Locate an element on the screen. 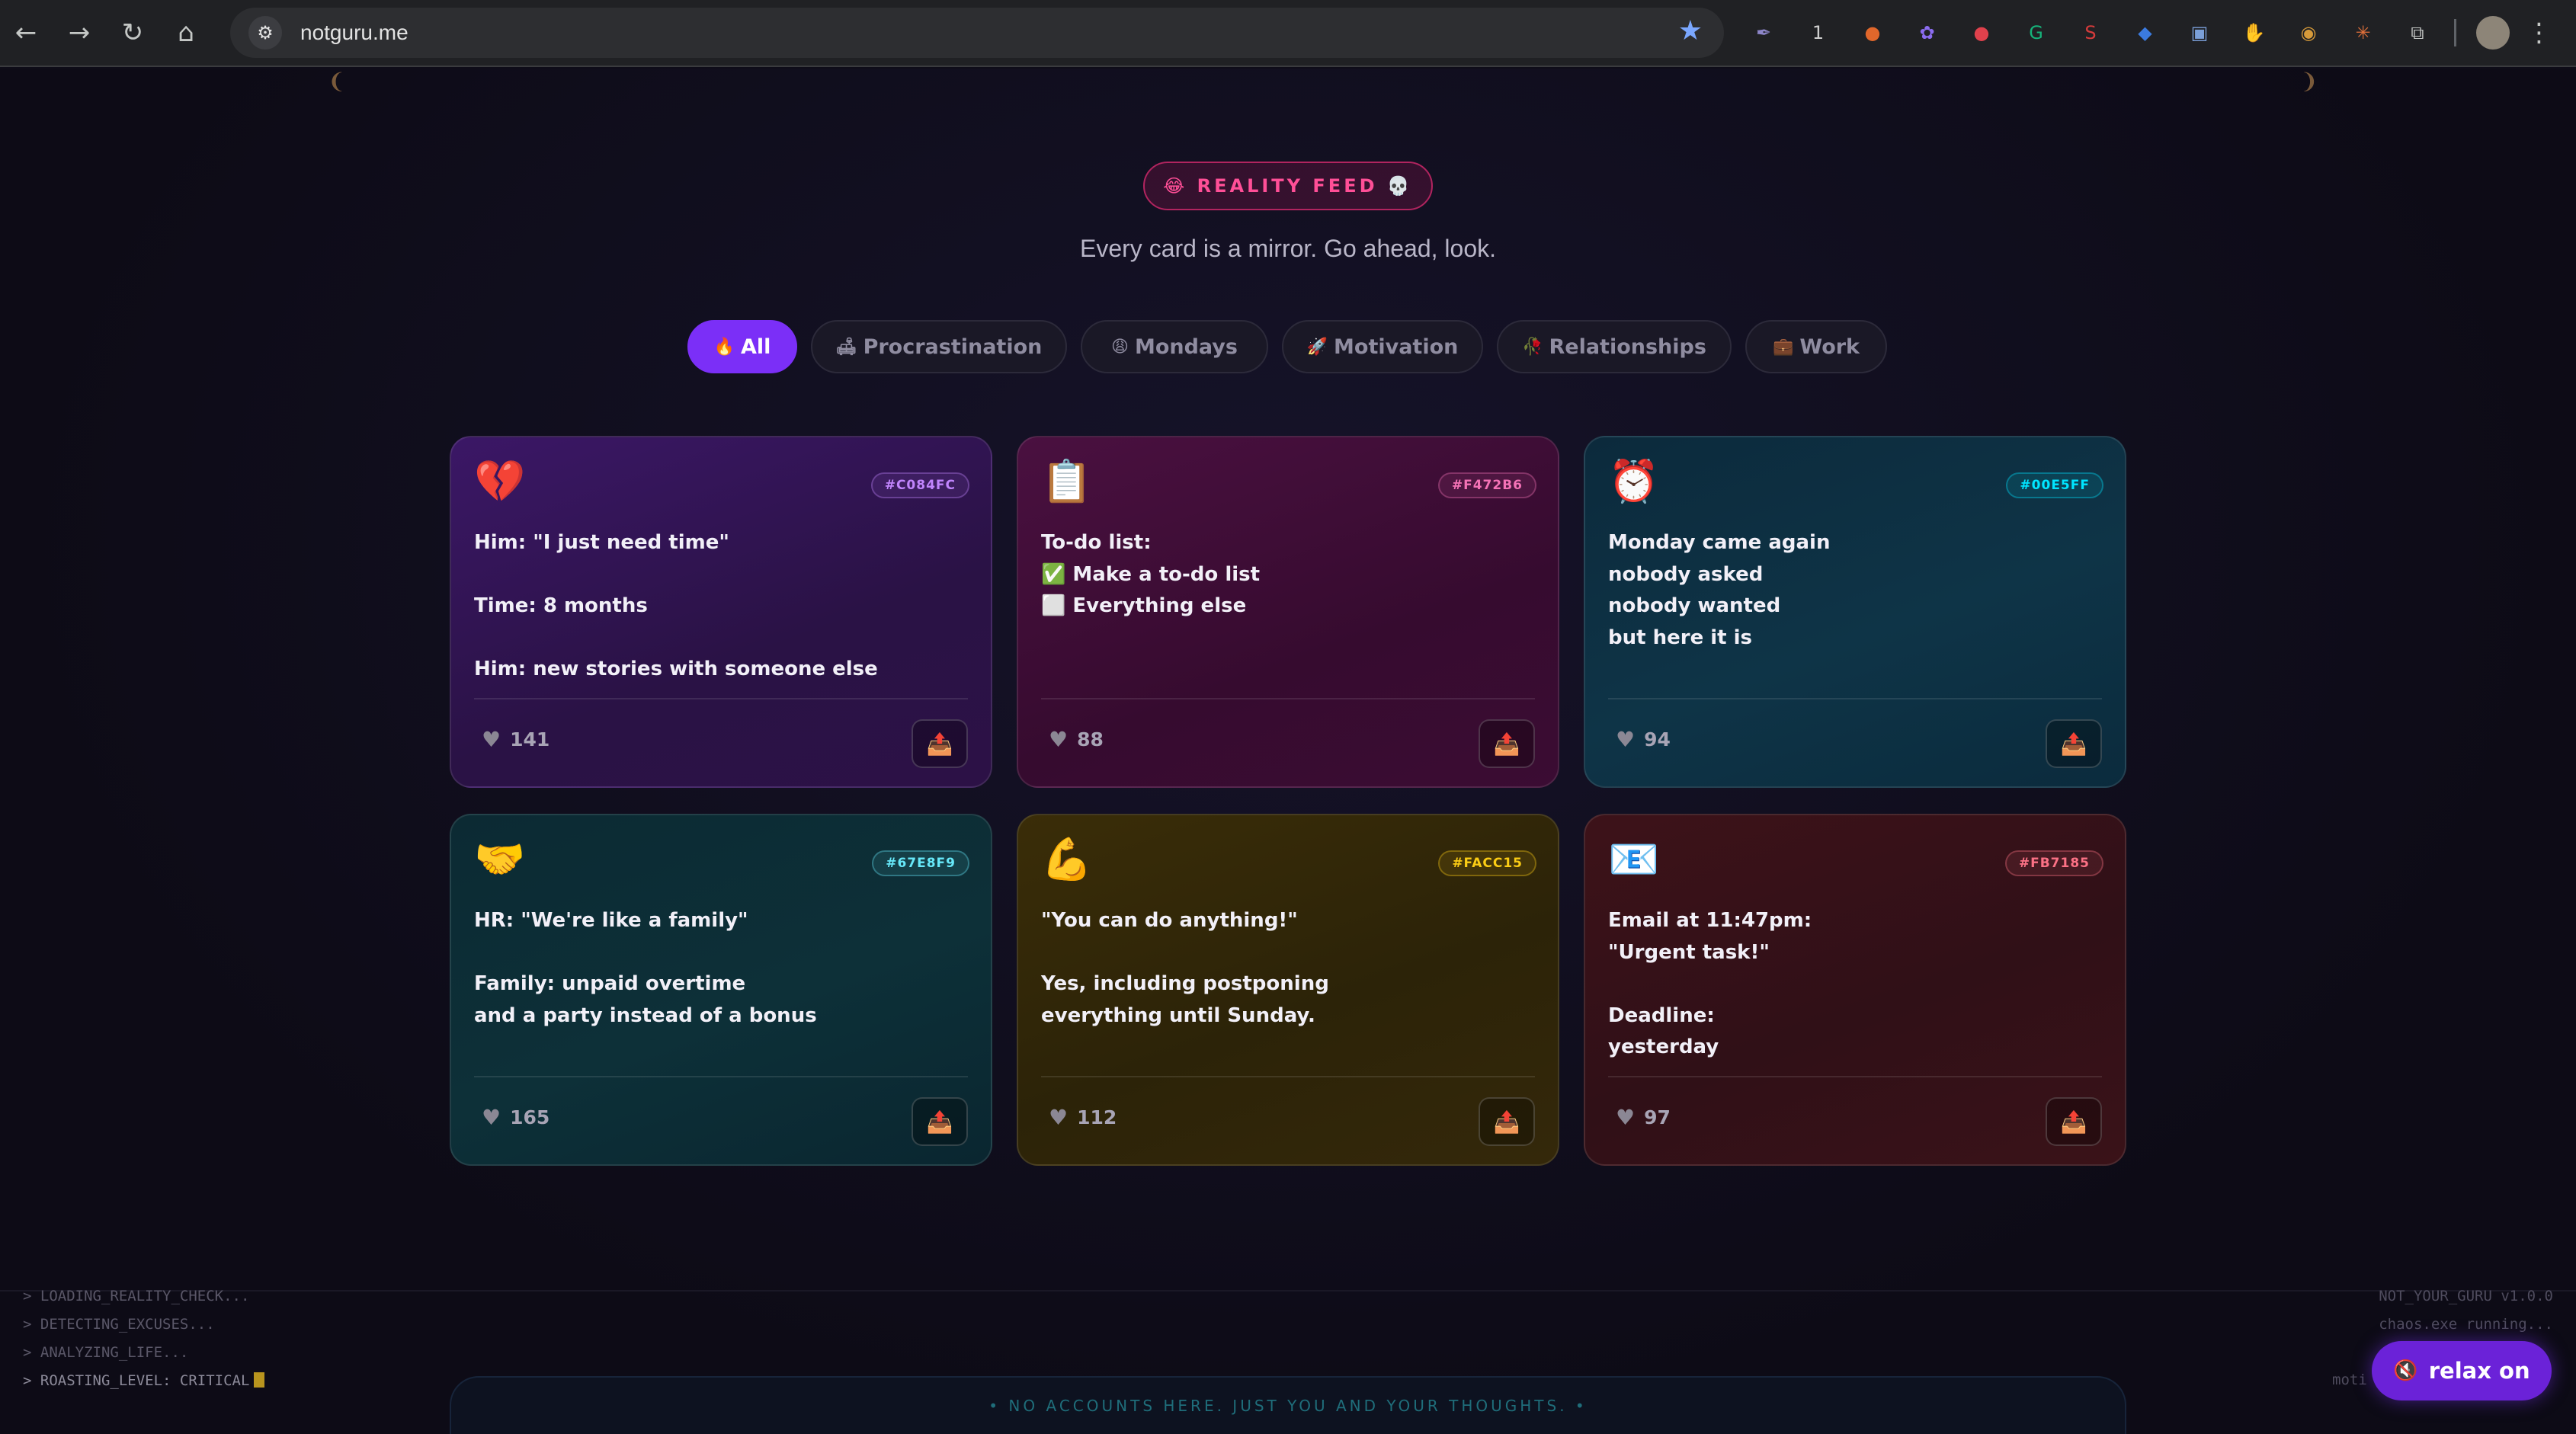  weary-face-icon: 😩 is located at coordinates (1120, 347).